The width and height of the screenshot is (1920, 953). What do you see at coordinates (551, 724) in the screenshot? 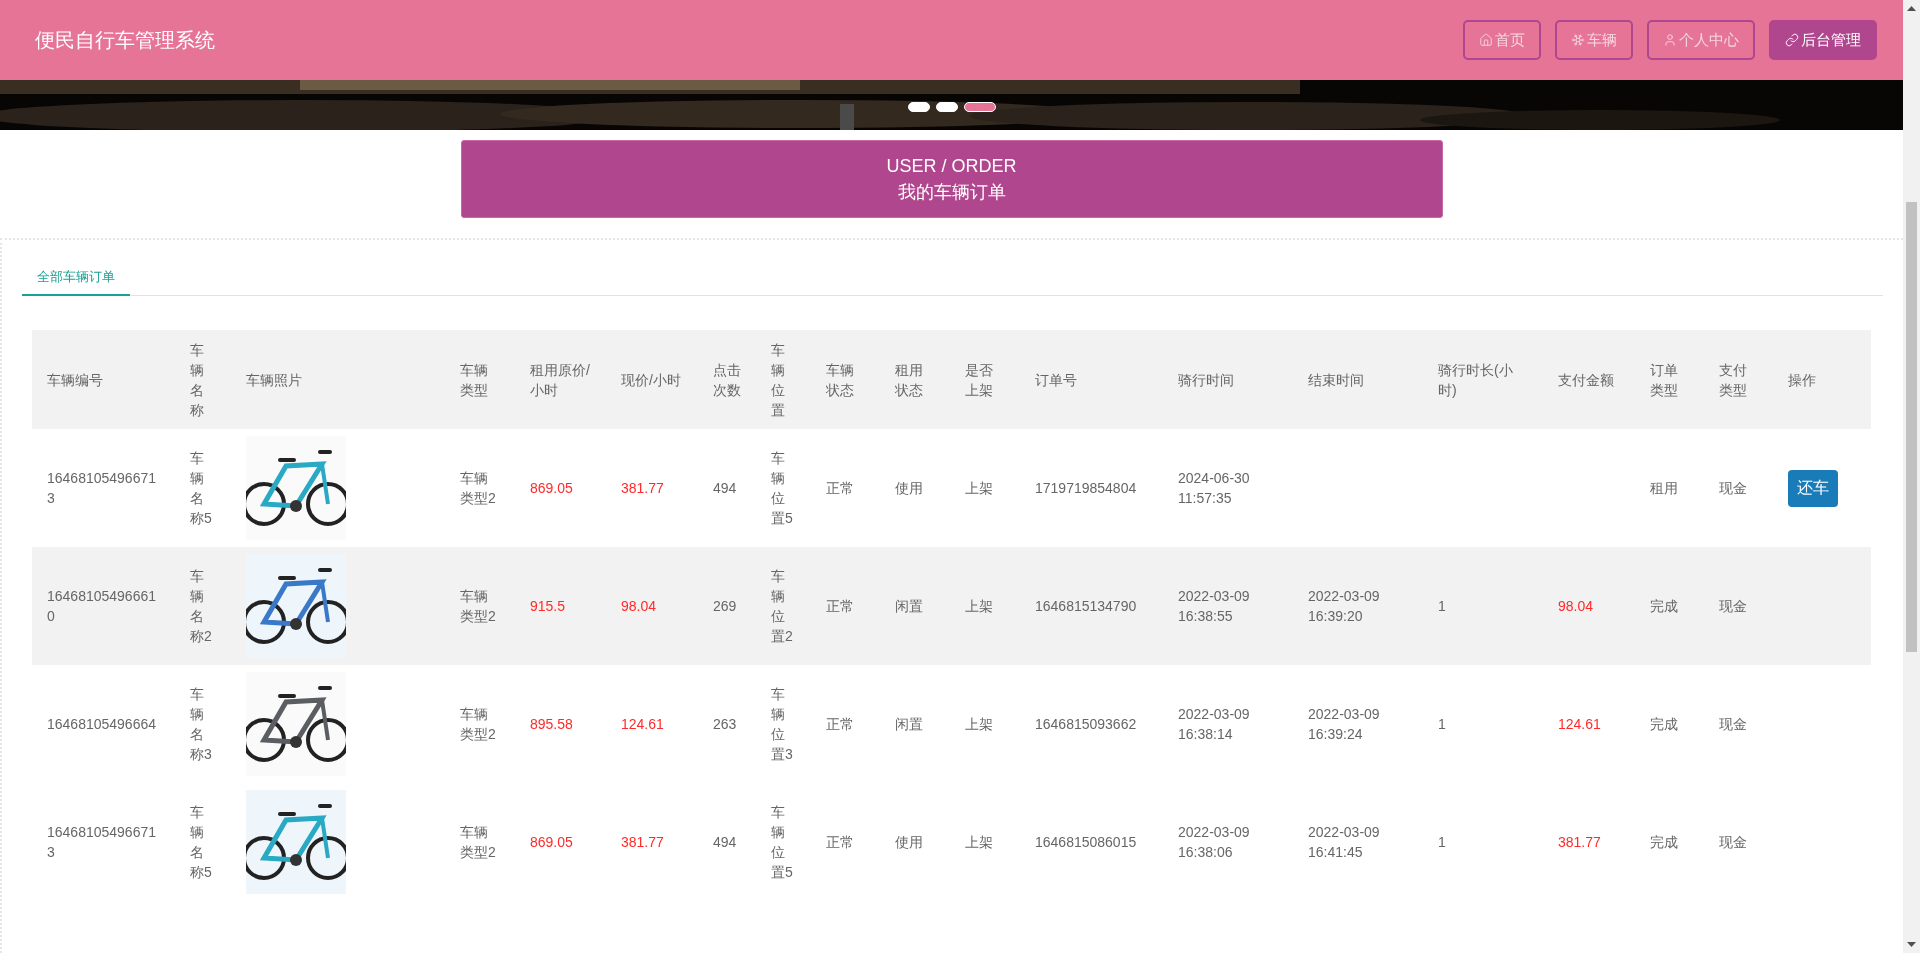
I see `price-text: 895.58` at bounding box center [551, 724].